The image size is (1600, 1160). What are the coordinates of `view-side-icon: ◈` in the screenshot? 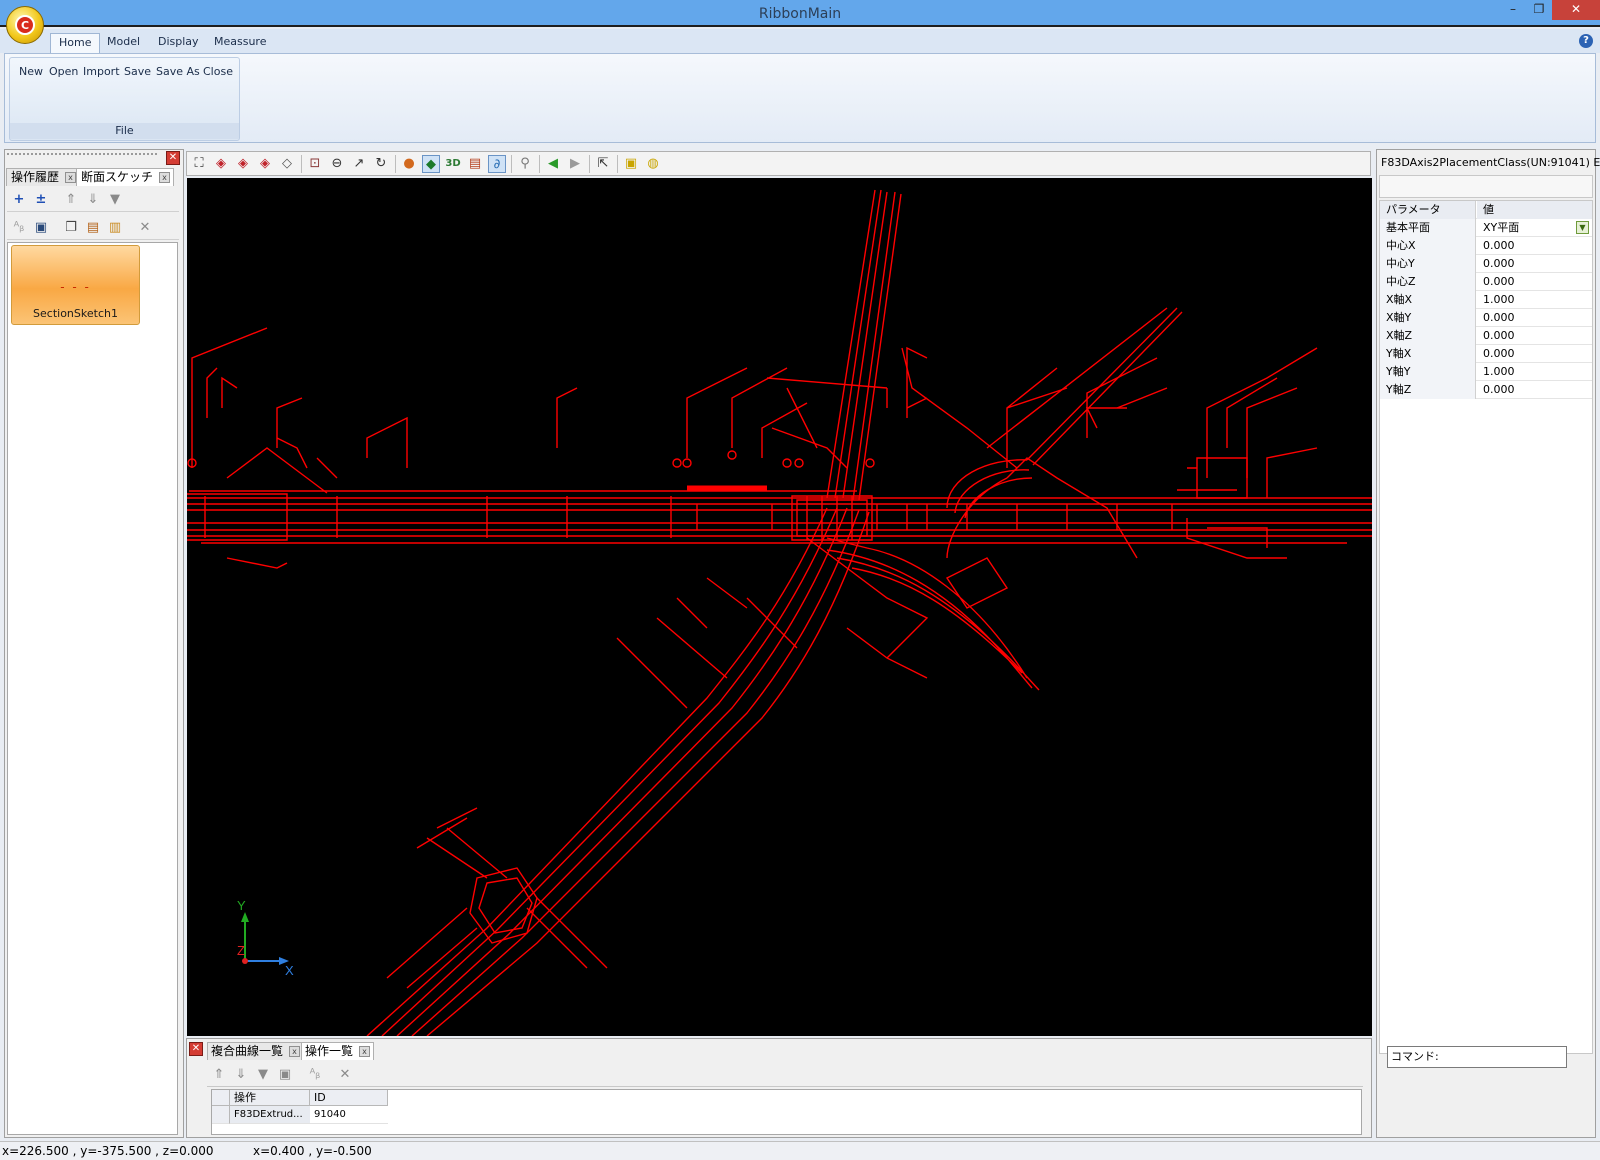 It's located at (265, 164).